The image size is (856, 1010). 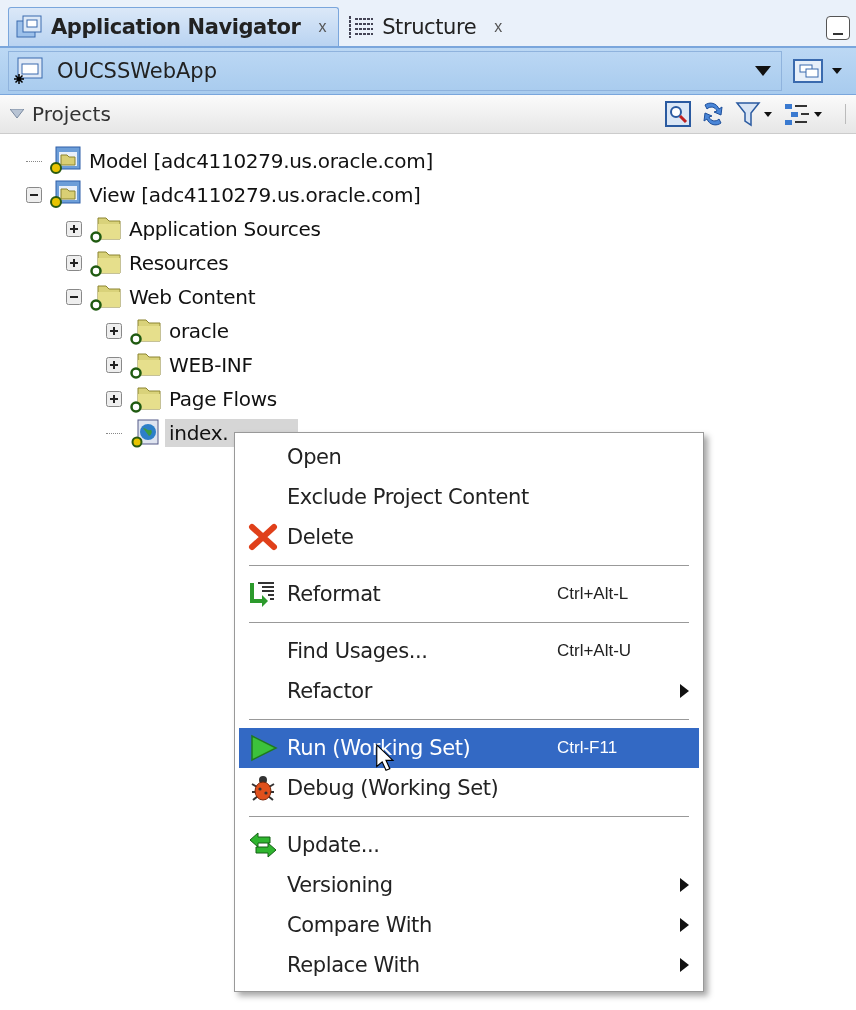 I want to click on menu-item: Find Usages... Ctrl+Alt-U, so click(x=469, y=651).